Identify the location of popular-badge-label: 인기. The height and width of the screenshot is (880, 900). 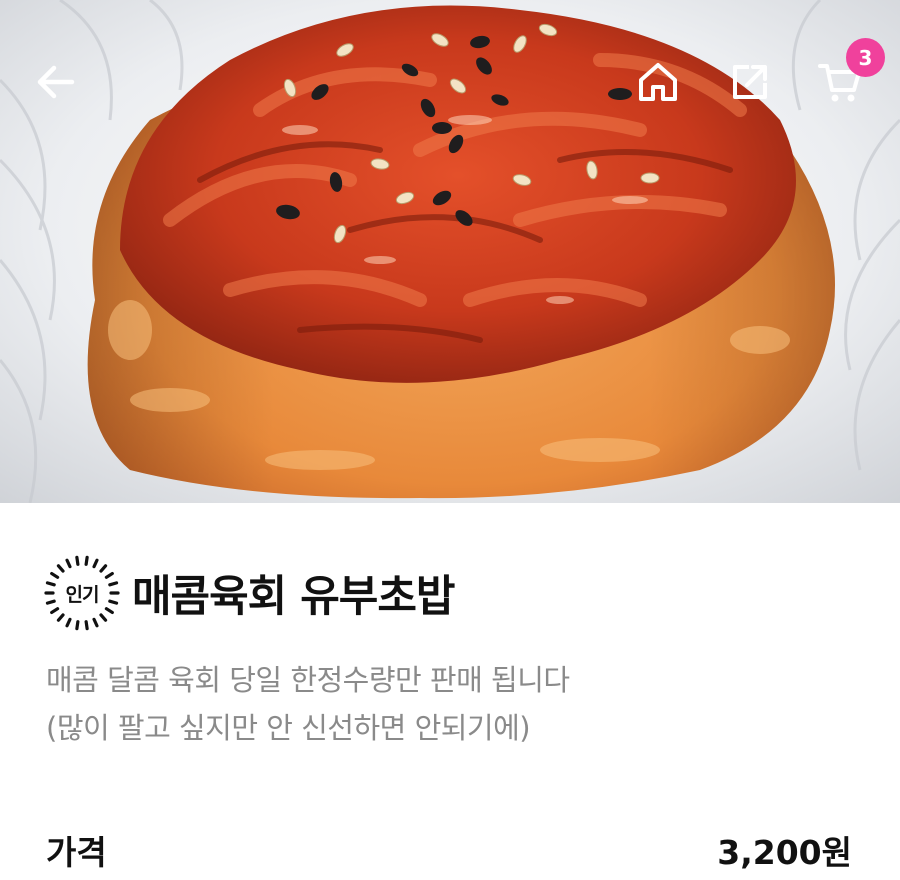
(82, 594).